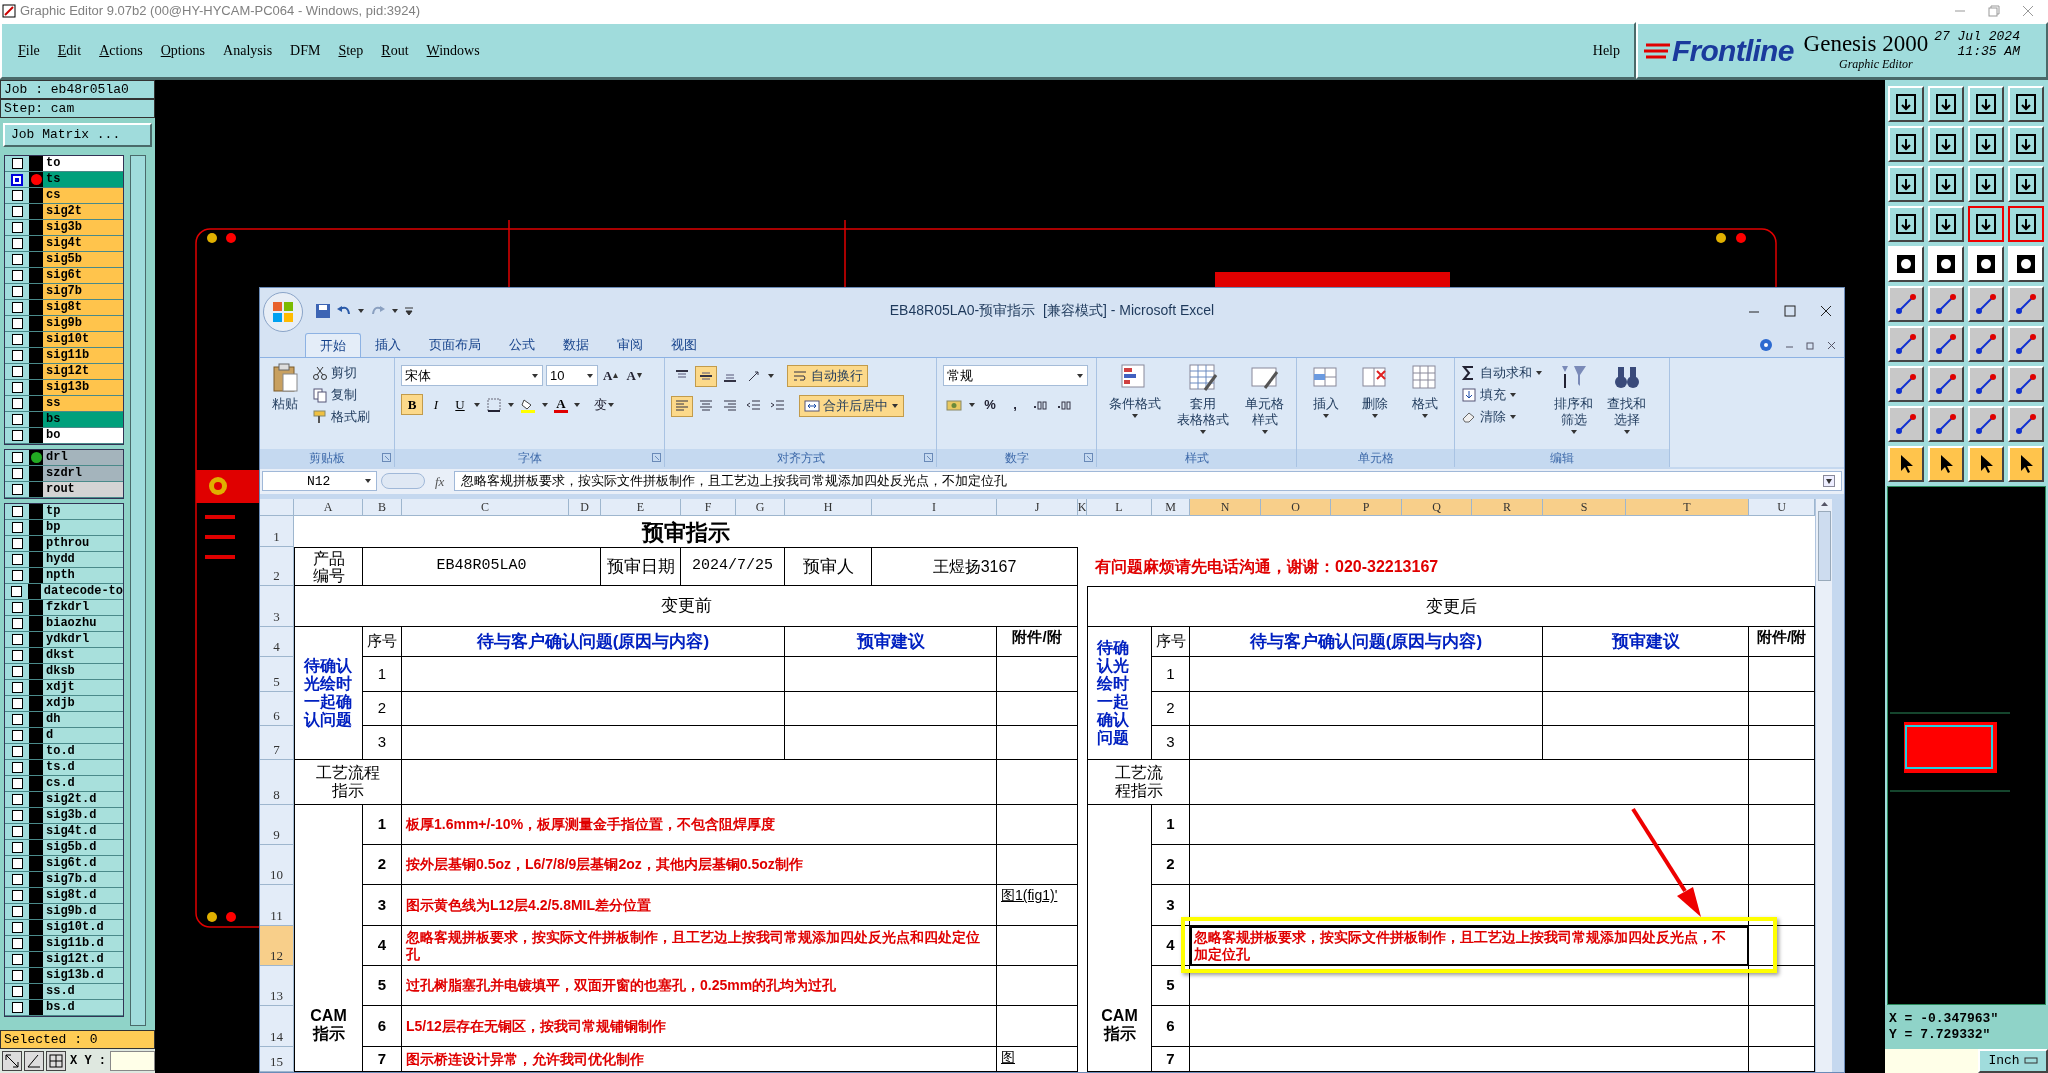  I want to click on customize-icon, so click(409, 310).